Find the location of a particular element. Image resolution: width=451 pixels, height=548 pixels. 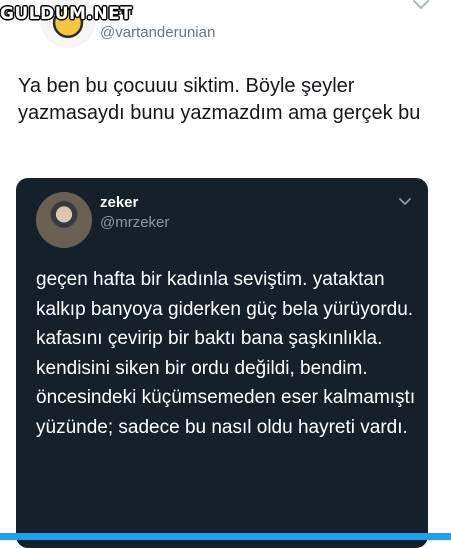

accent-bar is located at coordinates (225, 536).